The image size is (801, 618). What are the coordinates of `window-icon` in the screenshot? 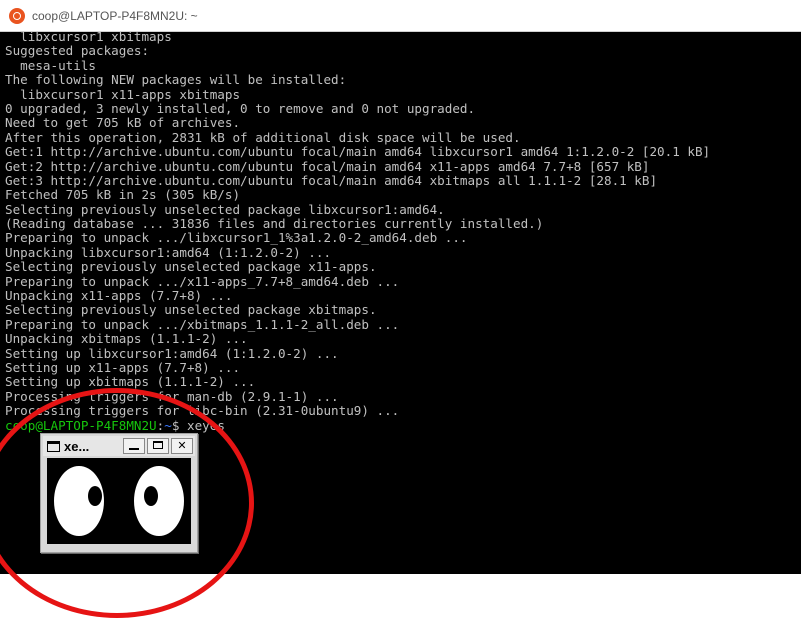 It's located at (53, 446).